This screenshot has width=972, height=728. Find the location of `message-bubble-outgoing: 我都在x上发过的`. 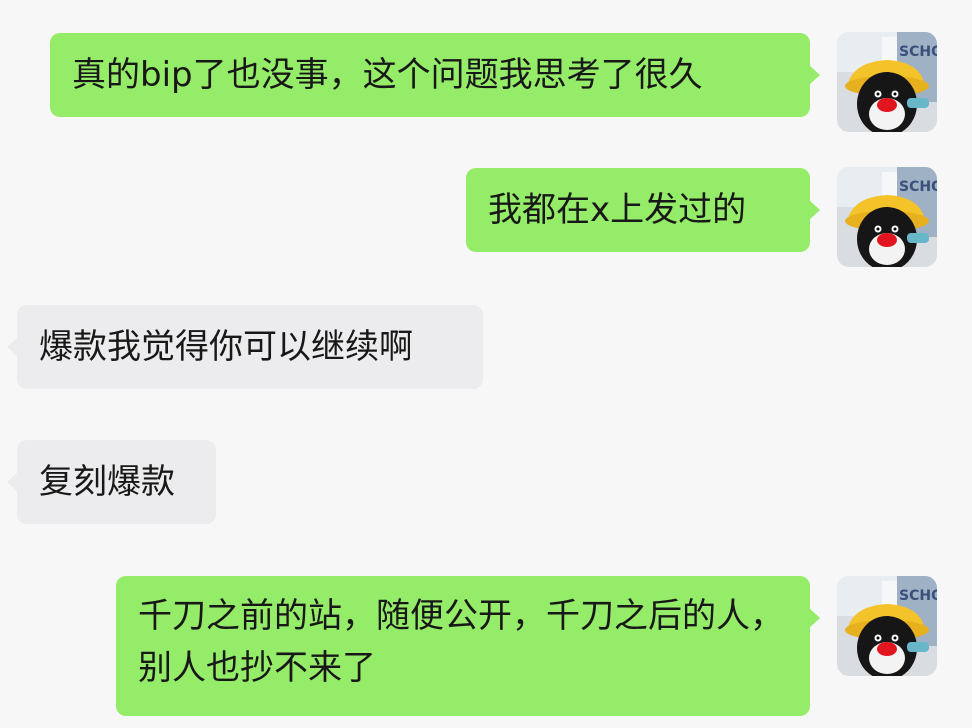

message-bubble-outgoing: 我都在x上发过的 is located at coordinates (643, 210).